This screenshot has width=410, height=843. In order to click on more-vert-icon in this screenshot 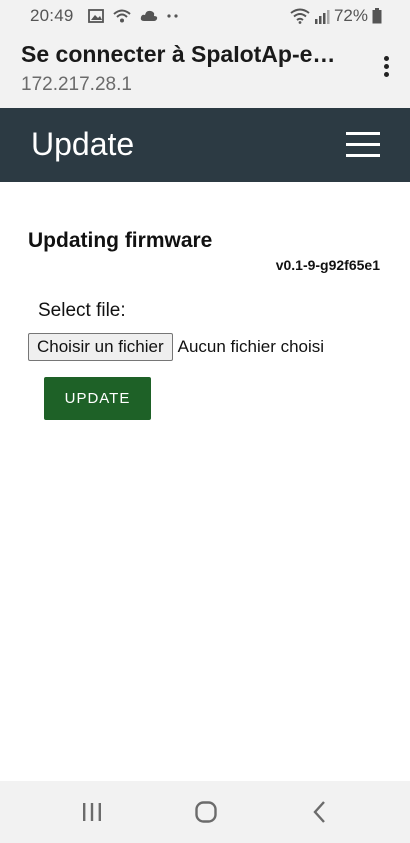, I will do `click(386, 68)`.